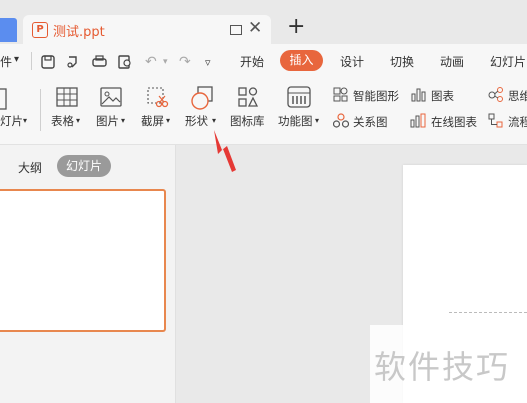 The width and height of the screenshot is (527, 403). What do you see at coordinates (62, 121) in the screenshot?
I see `table-button: 表格` at bounding box center [62, 121].